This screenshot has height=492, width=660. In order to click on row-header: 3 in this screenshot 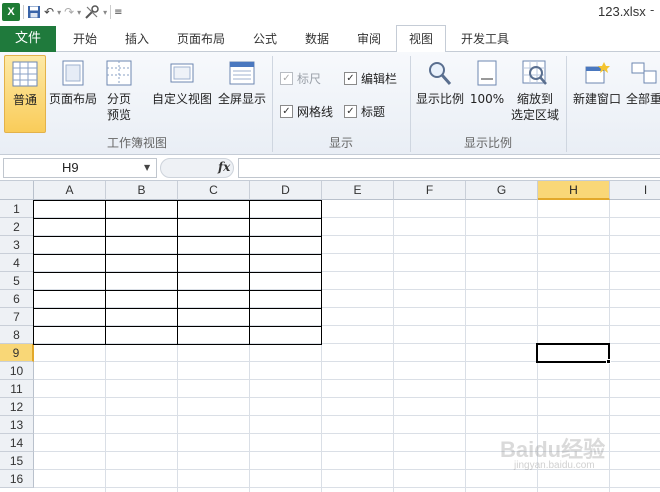, I will do `click(17, 245)`.